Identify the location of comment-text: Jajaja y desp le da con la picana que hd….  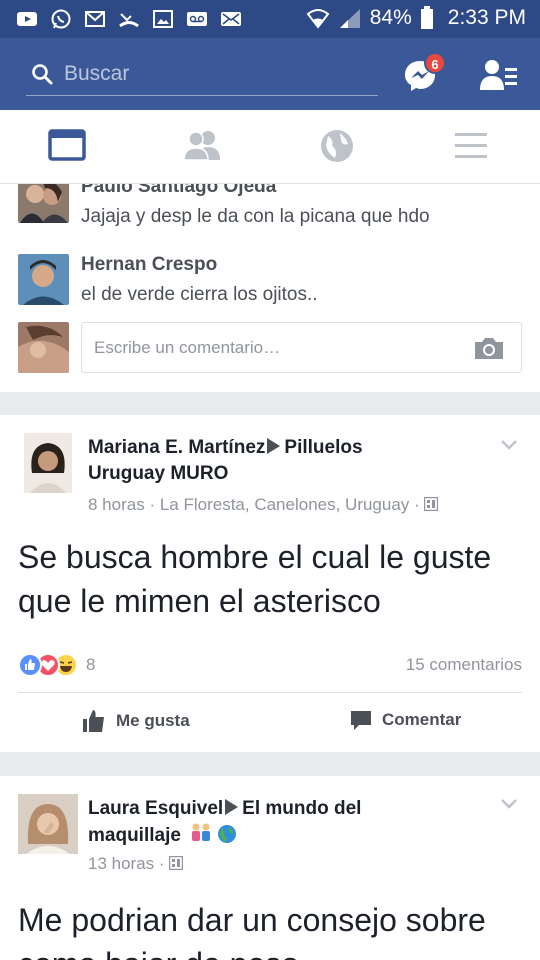
(255, 216).